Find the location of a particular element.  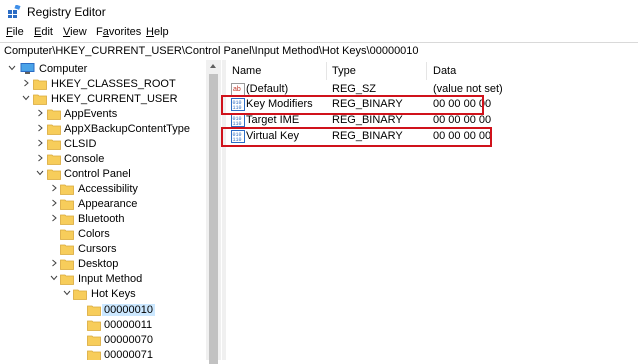

tree-label: CLSID is located at coordinates (80, 144).